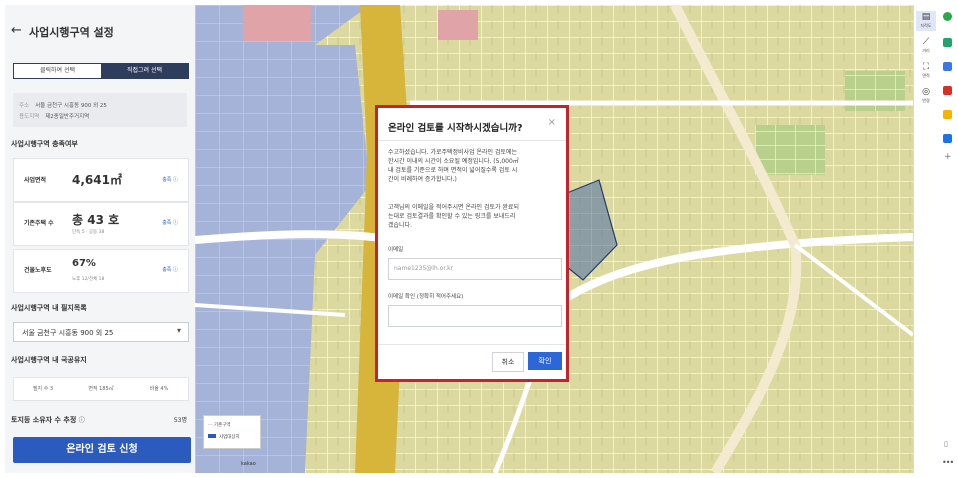  What do you see at coordinates (159, 389) in the screenshot?
I see `state-ratio: 비율 4%` at bounding box center [159, 389].